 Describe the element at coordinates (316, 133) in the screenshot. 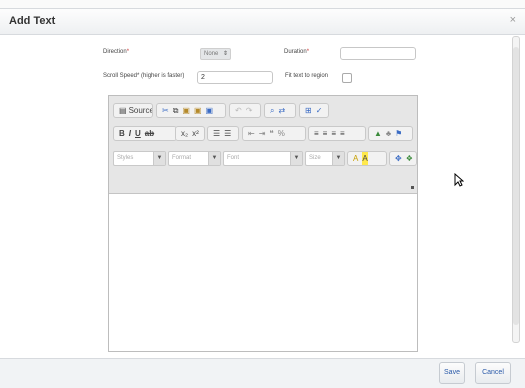

I see `align-left-icon: ≡` at that location.